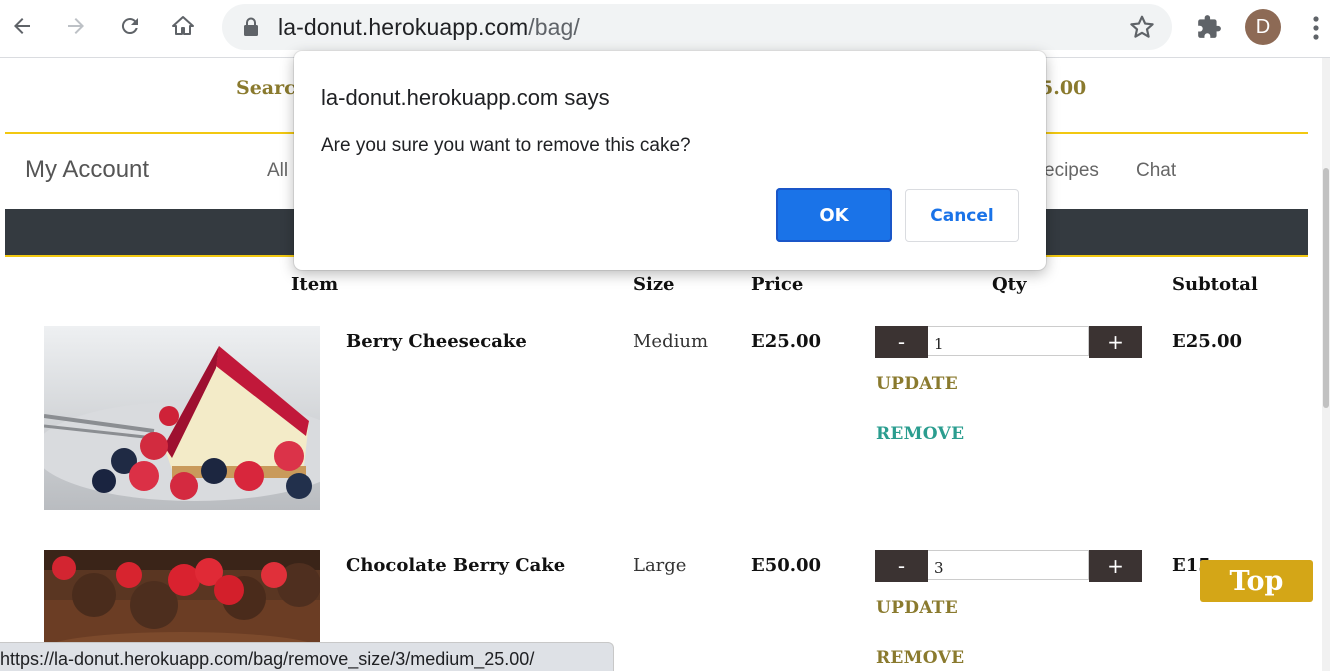  What do you see at coordinates (1256, 581) in the screenshot?
I see `back-to-top-button: Top` at bounding box center [1256, 581].